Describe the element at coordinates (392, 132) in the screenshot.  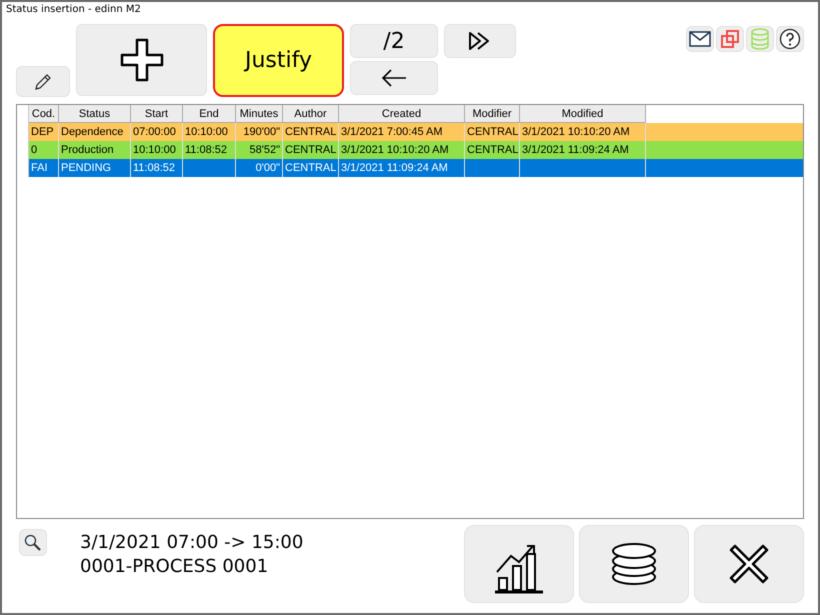
I see `table-cell: 3/1/2021 7:00:45 AM` at that location.